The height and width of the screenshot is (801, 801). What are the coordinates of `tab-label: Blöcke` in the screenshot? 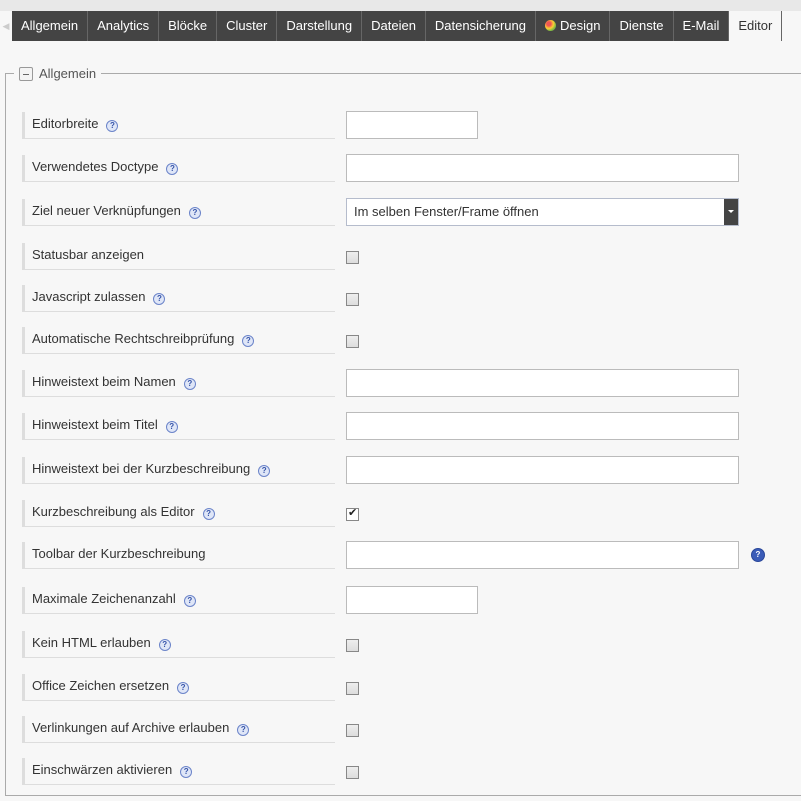 It's located at (188, 25).